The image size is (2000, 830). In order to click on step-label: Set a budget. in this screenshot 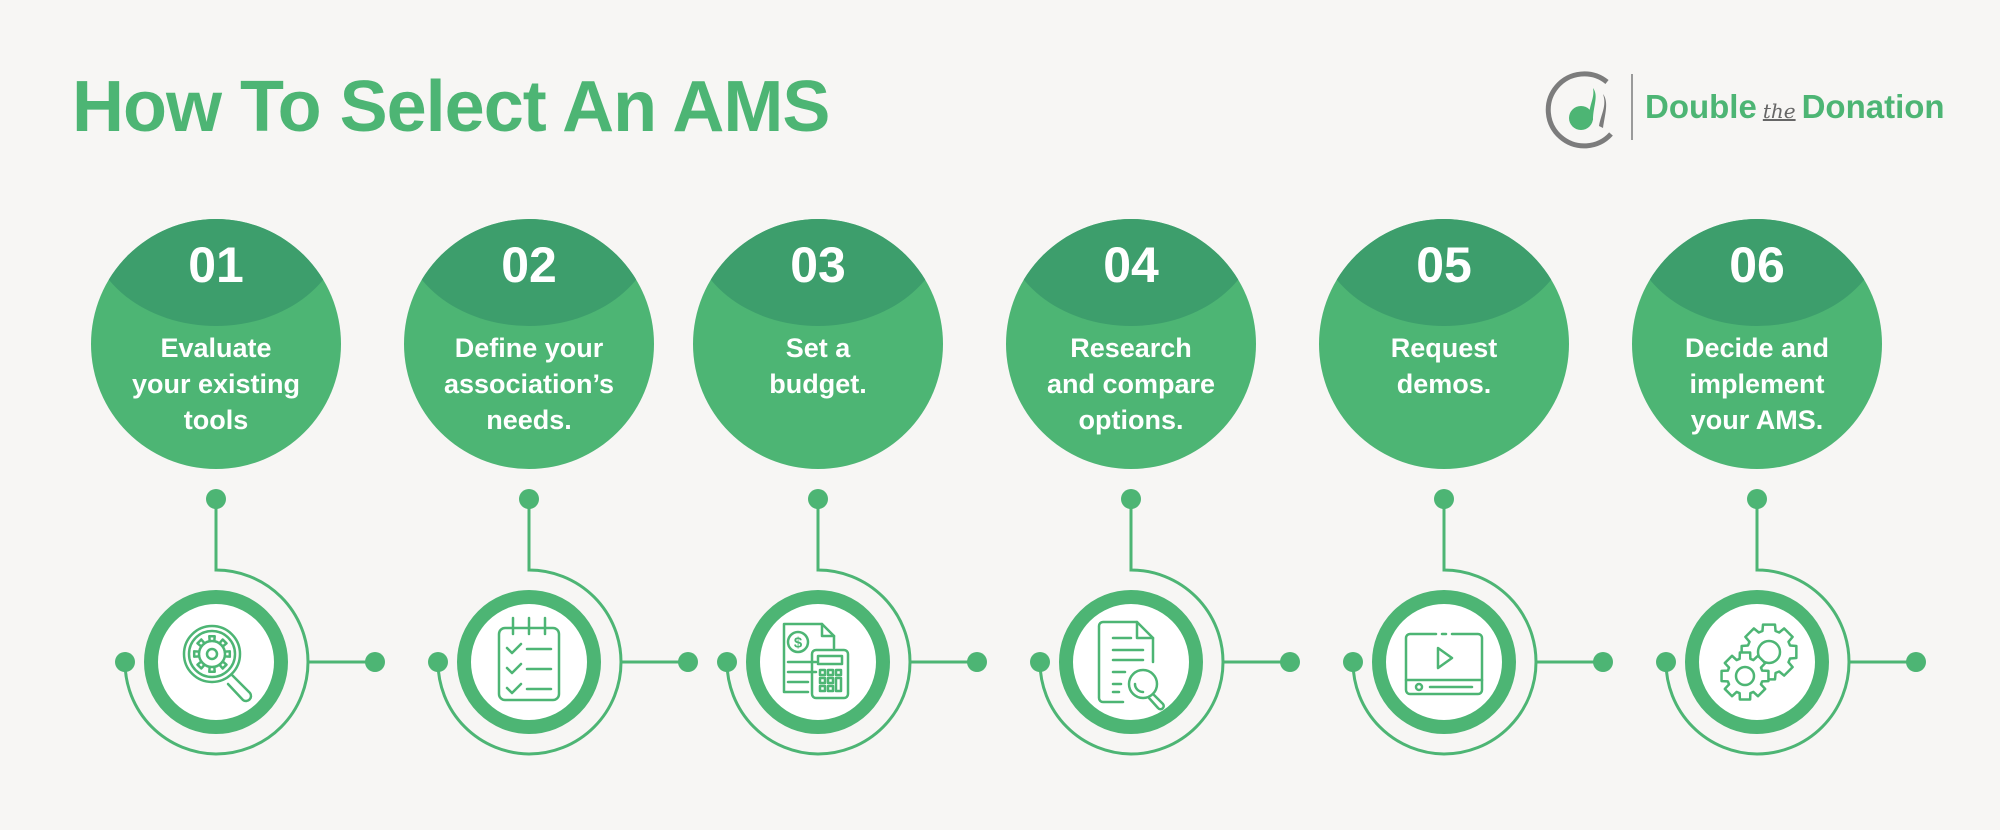, I will do `click(818, 366)`.